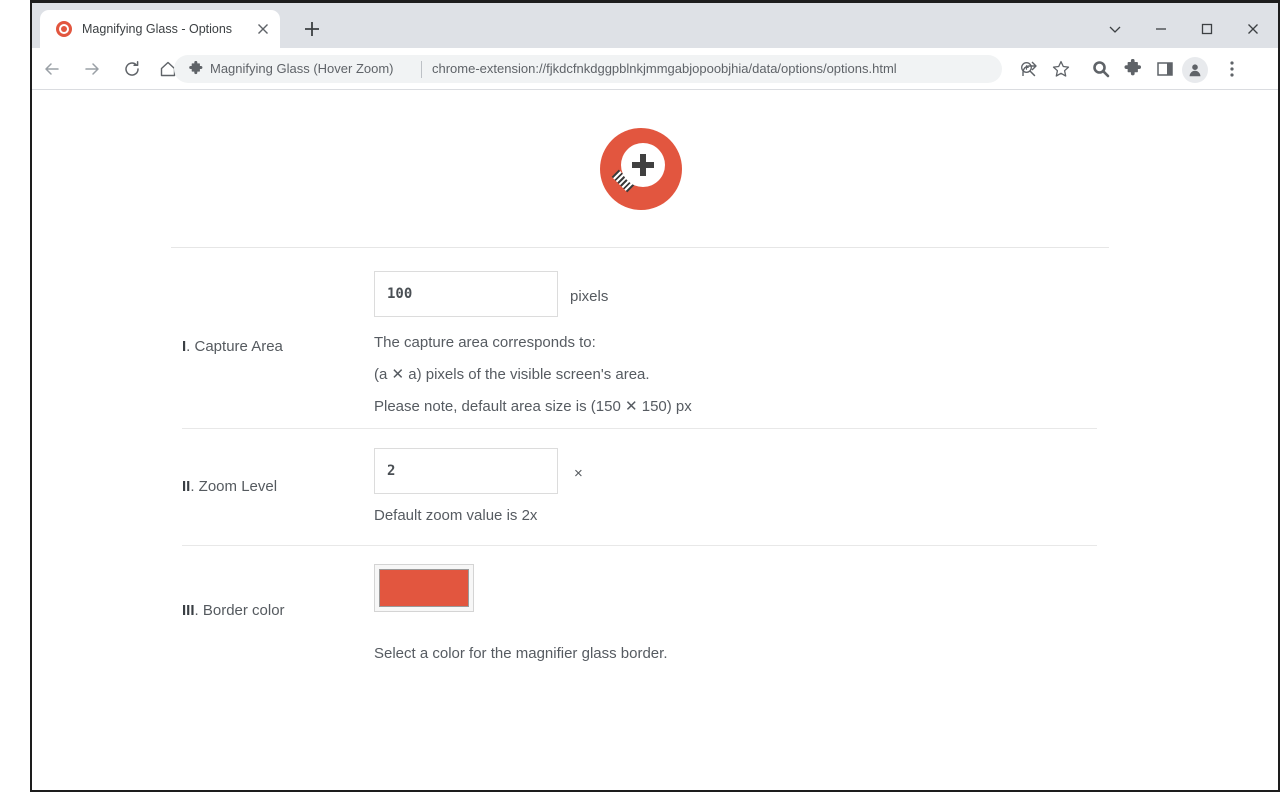 The height and width of the screenshot is (800, 1280). I want to click on back-arrow-icon, so click(52, 69).